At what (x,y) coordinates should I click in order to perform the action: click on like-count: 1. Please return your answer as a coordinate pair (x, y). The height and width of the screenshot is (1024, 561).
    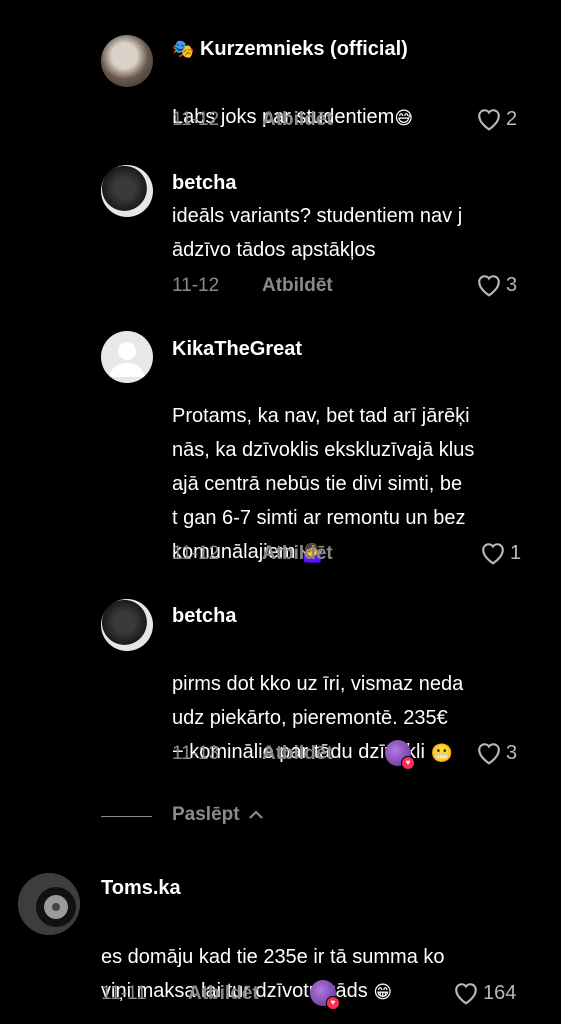
    Looking at the image, I should click on (516, 552).